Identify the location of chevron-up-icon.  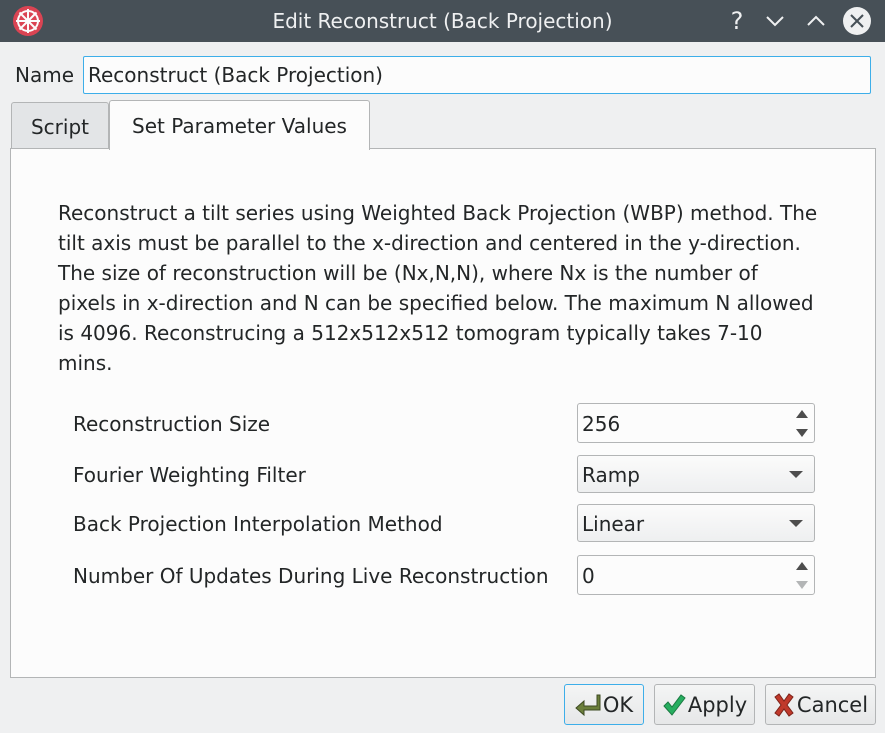
(816, 20).